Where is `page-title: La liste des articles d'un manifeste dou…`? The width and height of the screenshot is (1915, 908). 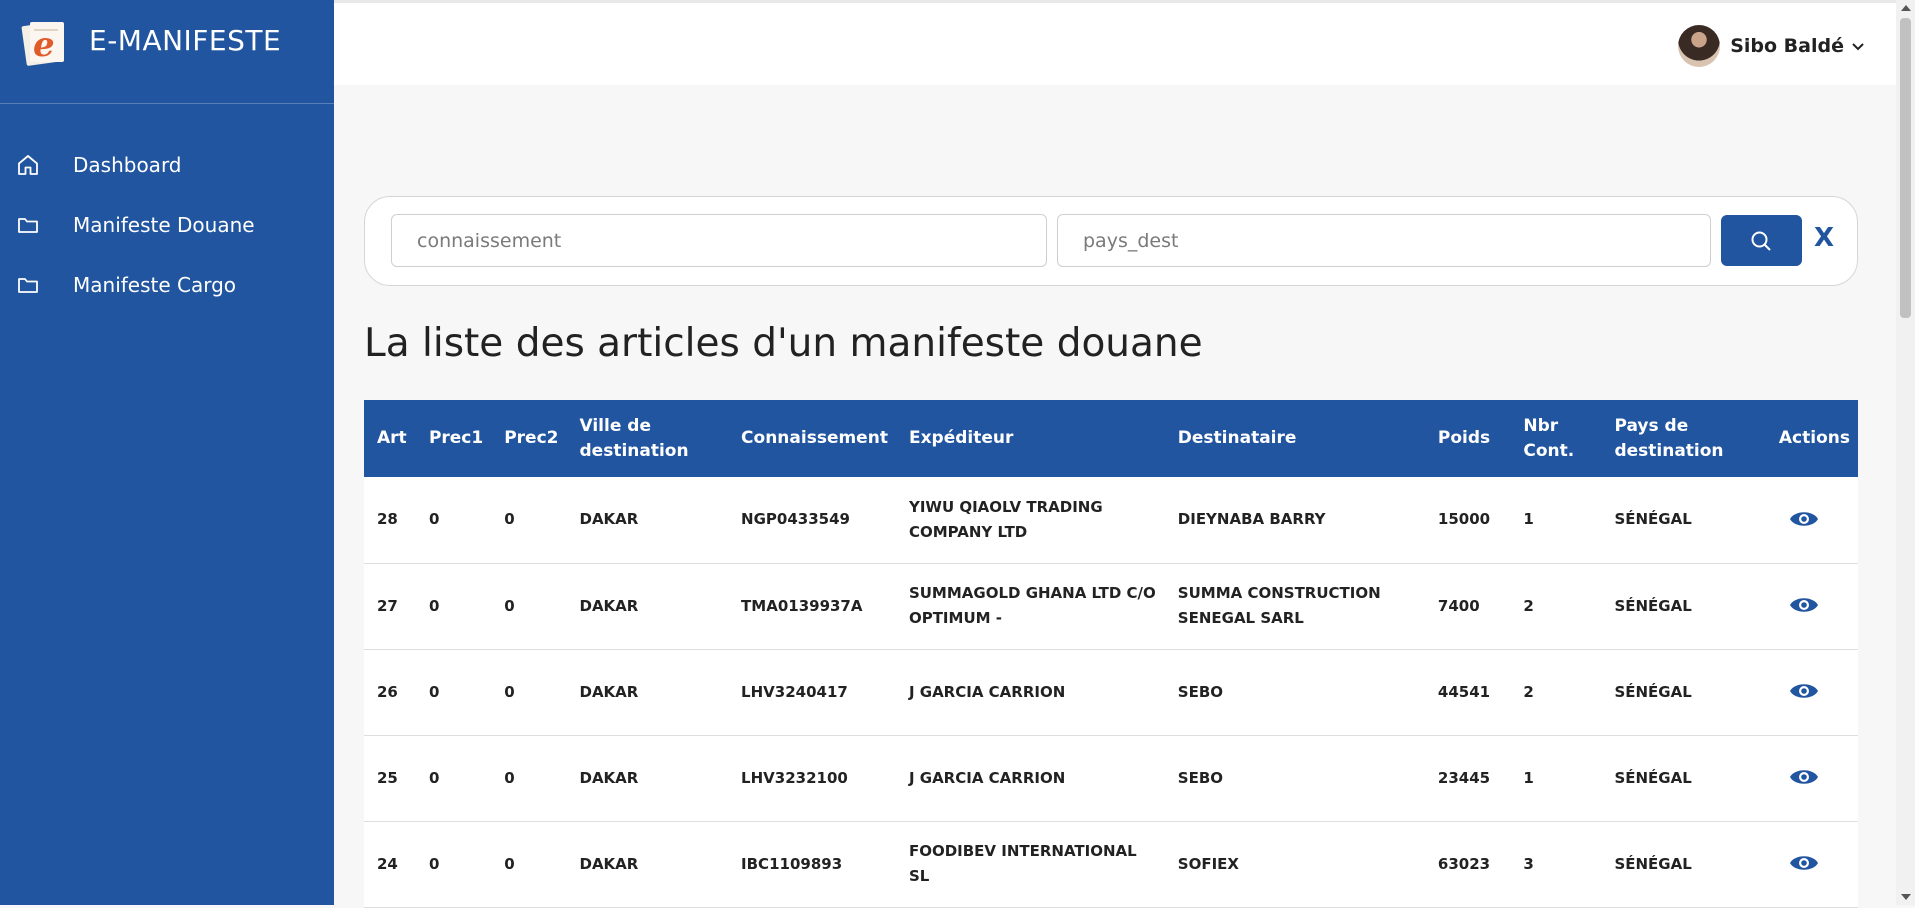 page-title: La liste des articles d'un manifeste dou… is located at coordinates (783, 343).